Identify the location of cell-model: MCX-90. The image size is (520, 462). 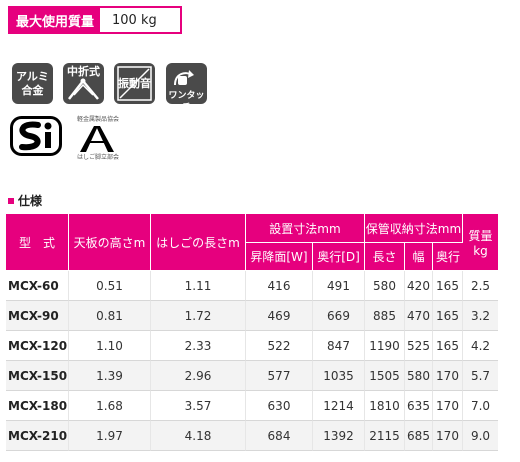
(37, 316).